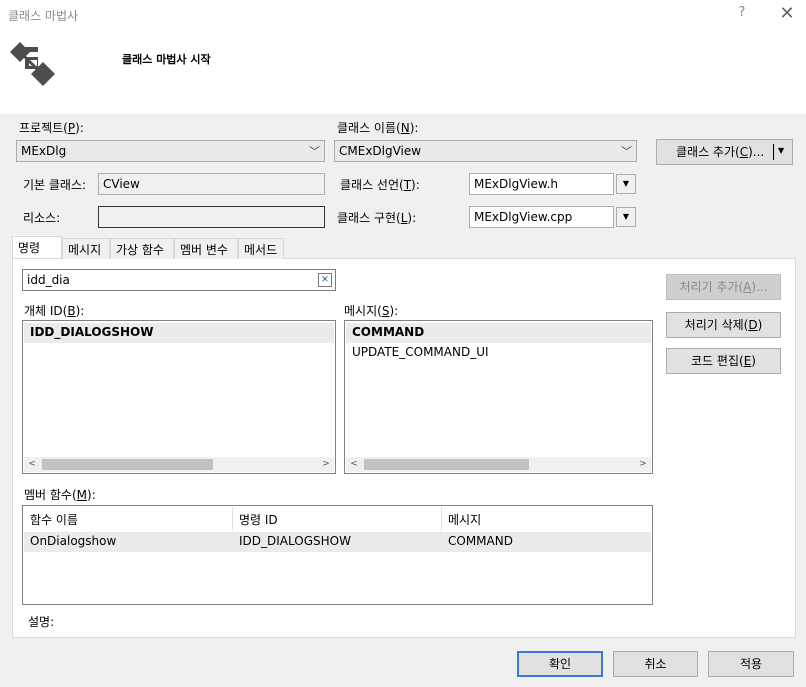  What do you see at coordinates (781, 150) in the screenshot?
I see `dropdown-arrow-icon: ▼` at bounding box center [781, 150].